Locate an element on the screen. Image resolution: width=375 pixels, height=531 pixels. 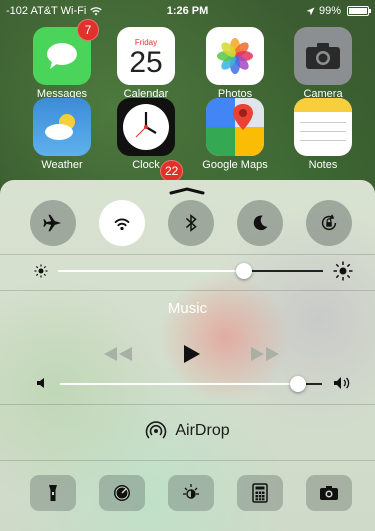
wifi-icon is located at coordinates (122, 224).